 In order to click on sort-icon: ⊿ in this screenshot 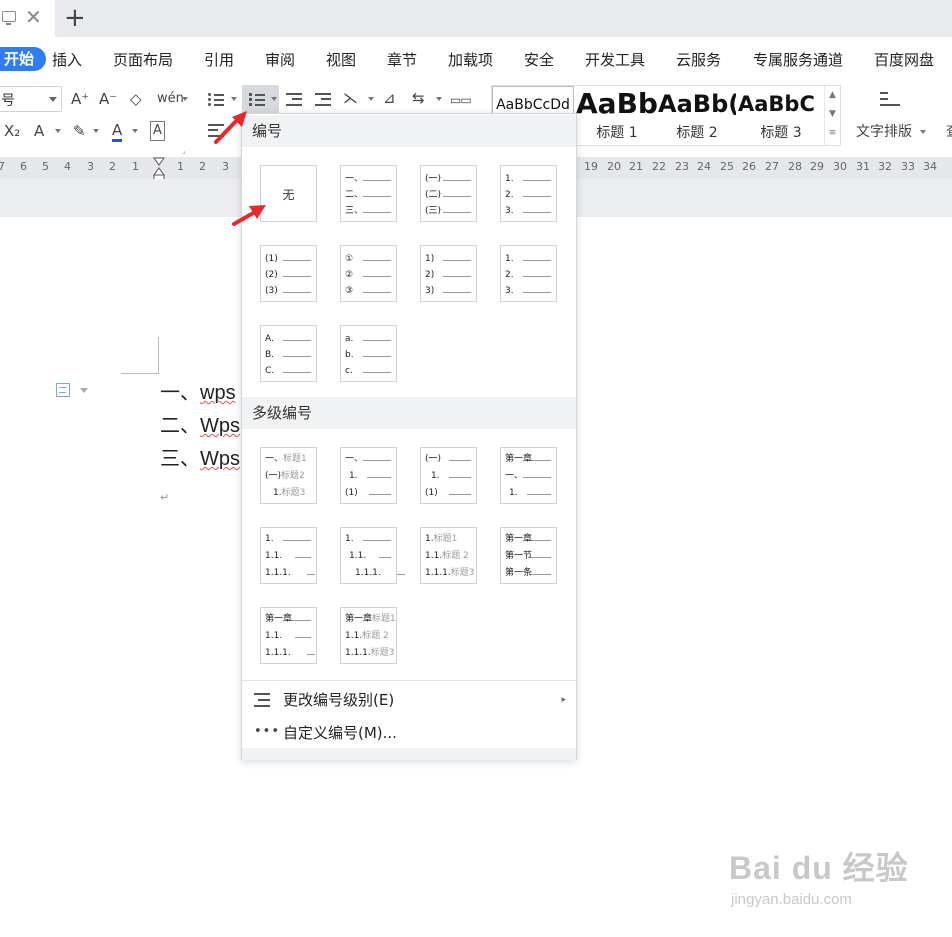, I will do `click(389, 98)`.